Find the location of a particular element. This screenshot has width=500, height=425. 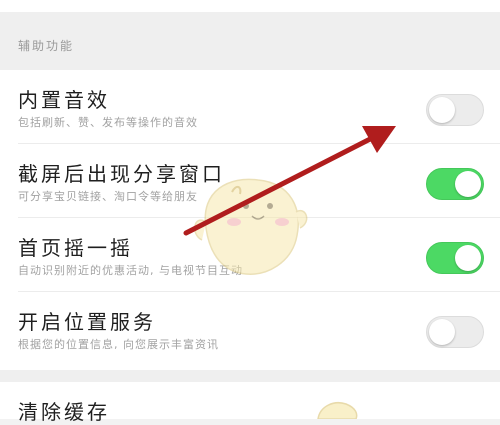

section-gap is located at coordinates (250, 376).